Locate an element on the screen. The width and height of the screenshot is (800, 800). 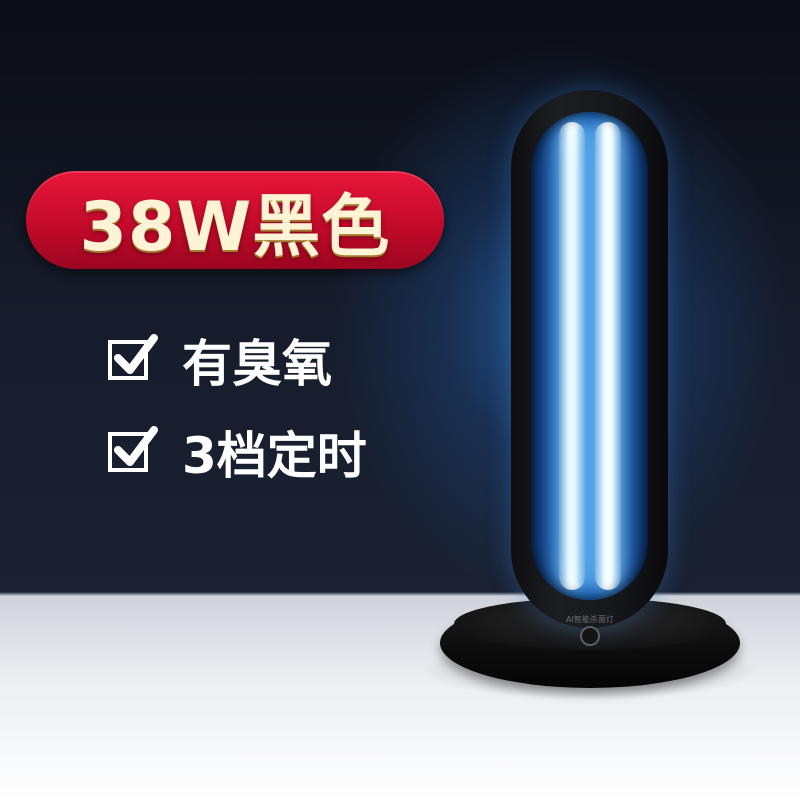
feature-item-ozone: 有臭氧 is located at coordinates (220, 361).